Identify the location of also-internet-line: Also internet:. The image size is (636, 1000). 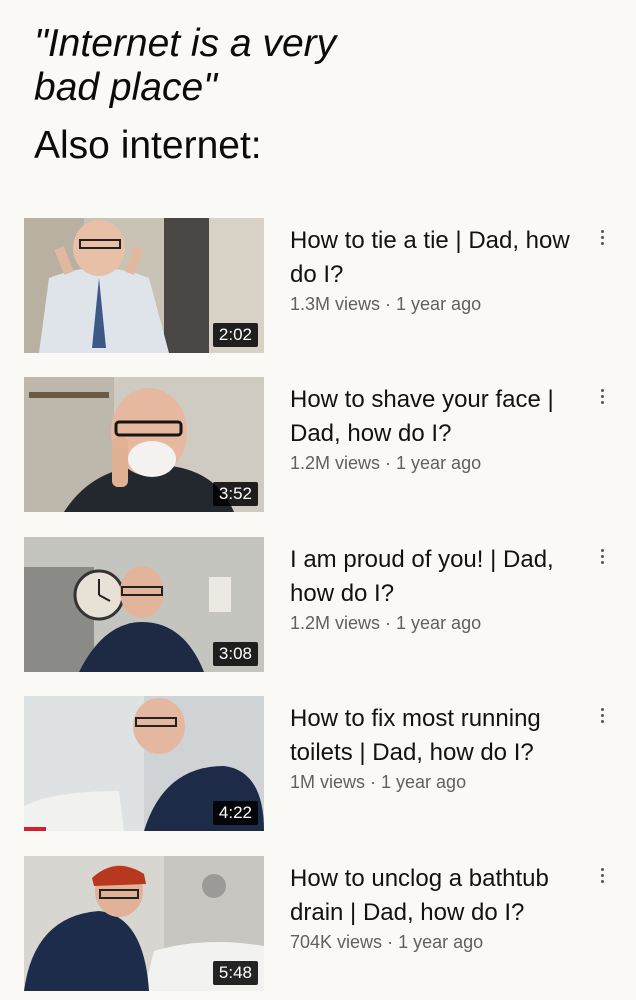
(148, 145).